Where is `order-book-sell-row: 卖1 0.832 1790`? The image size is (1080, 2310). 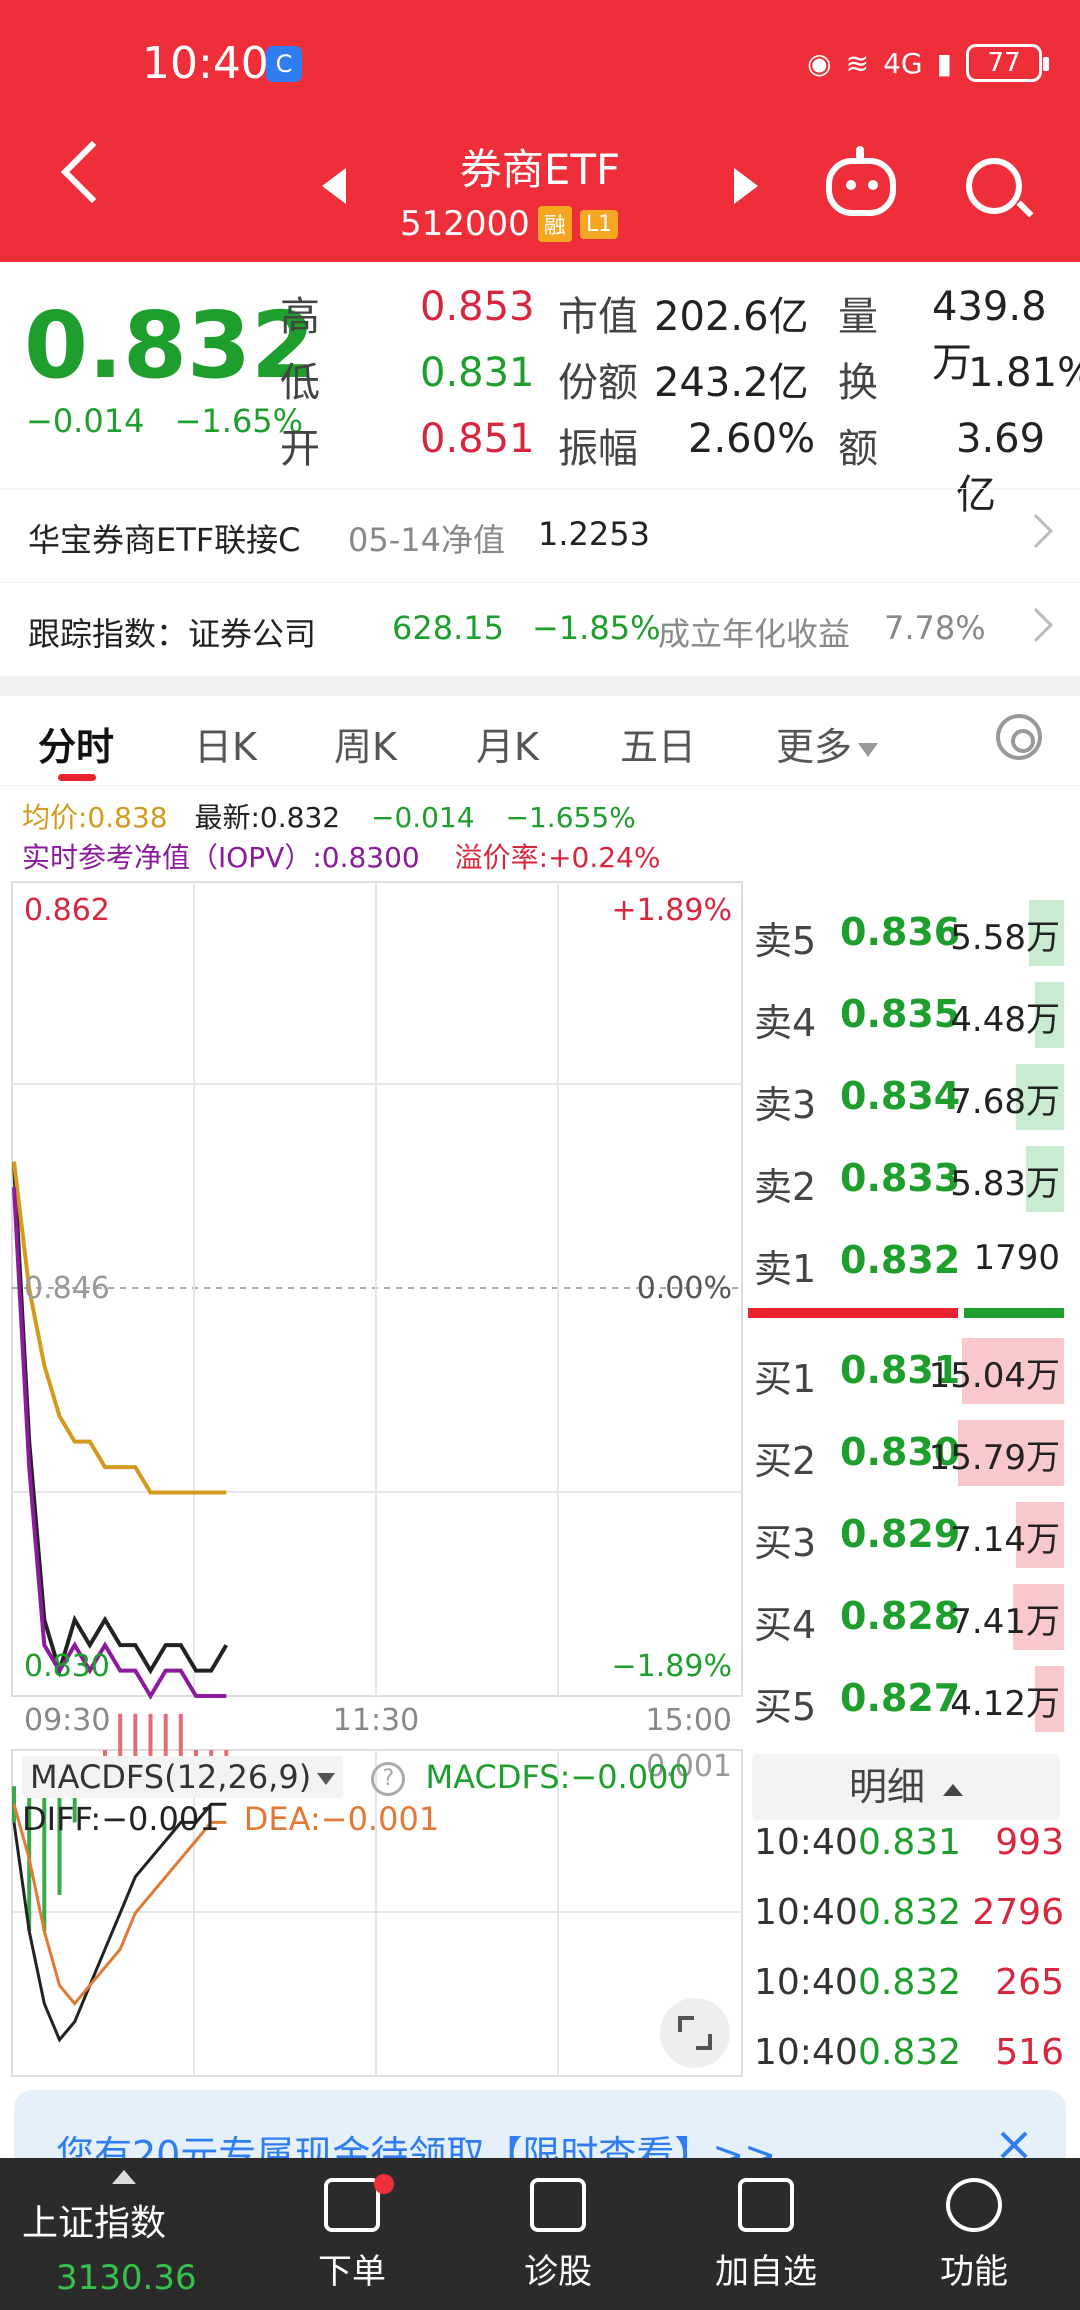 order-book-sell-row: 卖1 0.832 1790 is located at coordinates (904, 1261).